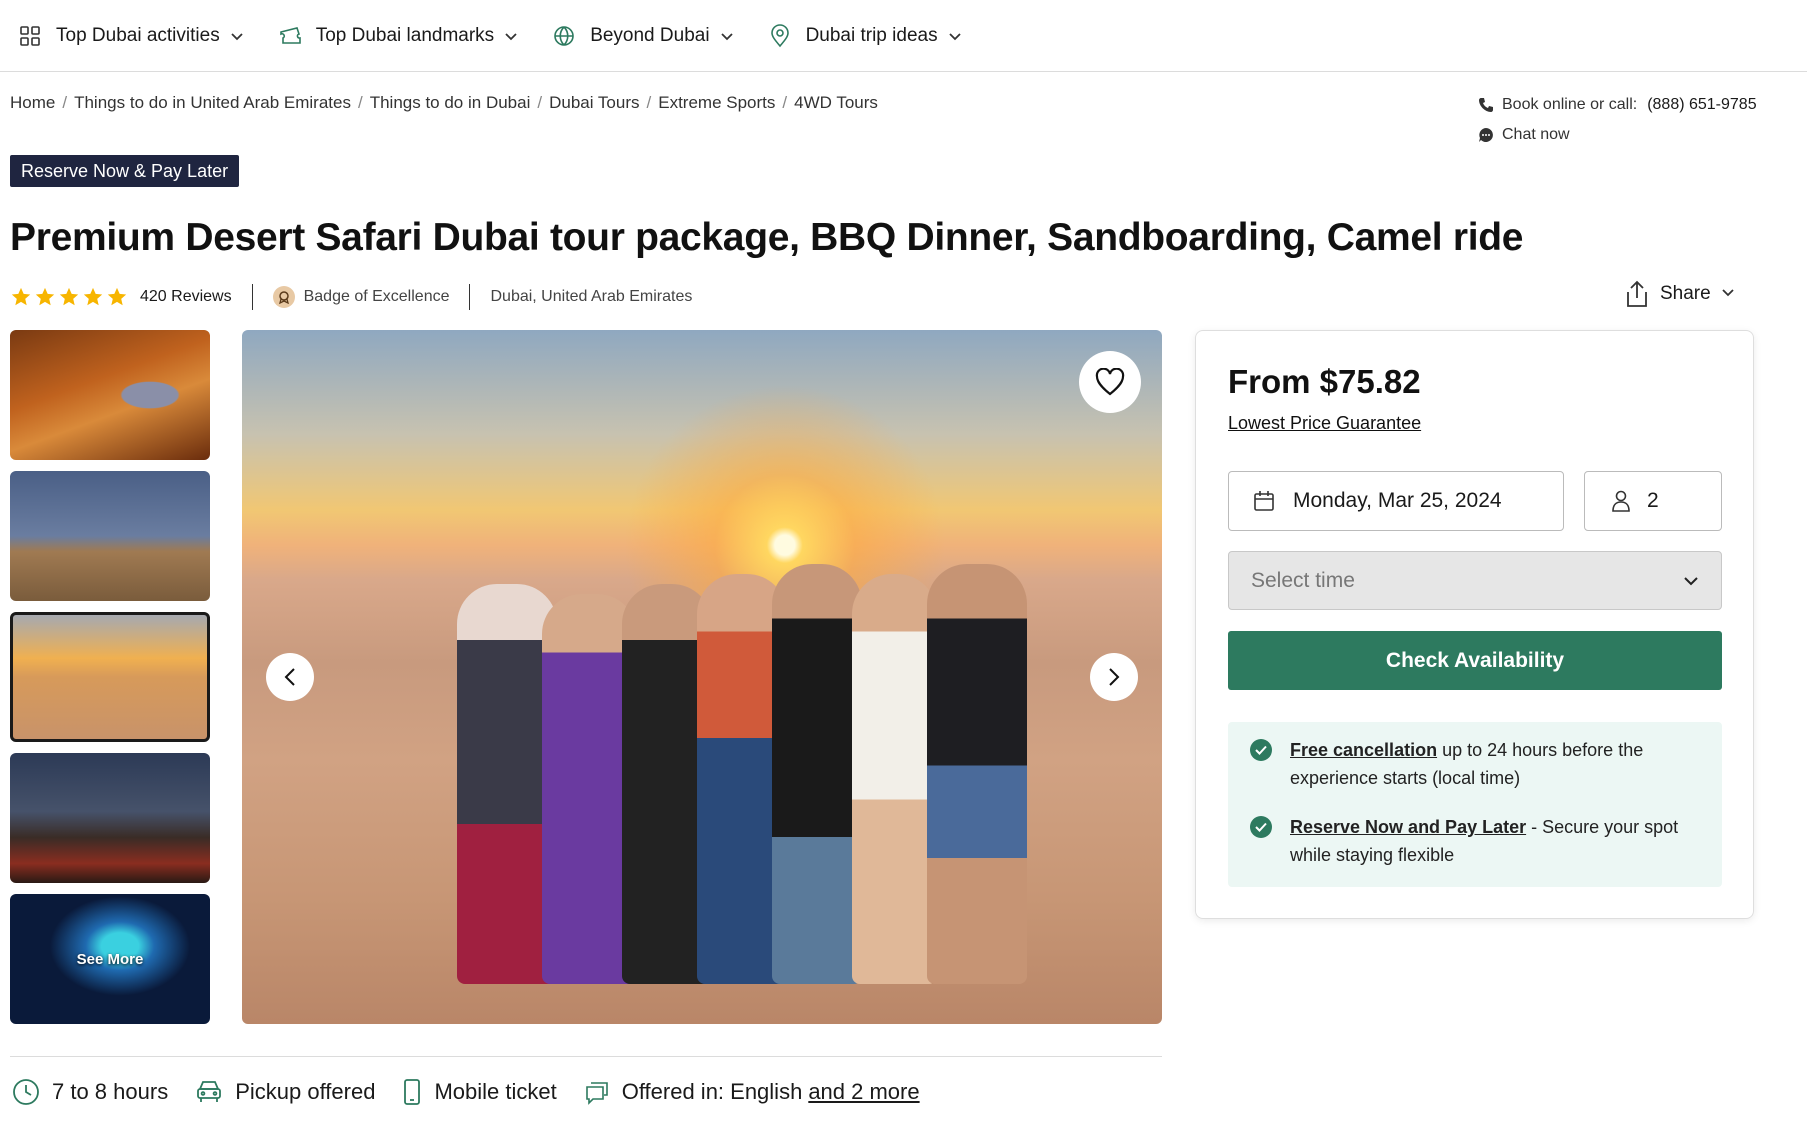 The width and height of the screenshot is (1807, 1147). I want to click on phone-row: Book online or call: (888) 651-9785, so click(1617, 105).